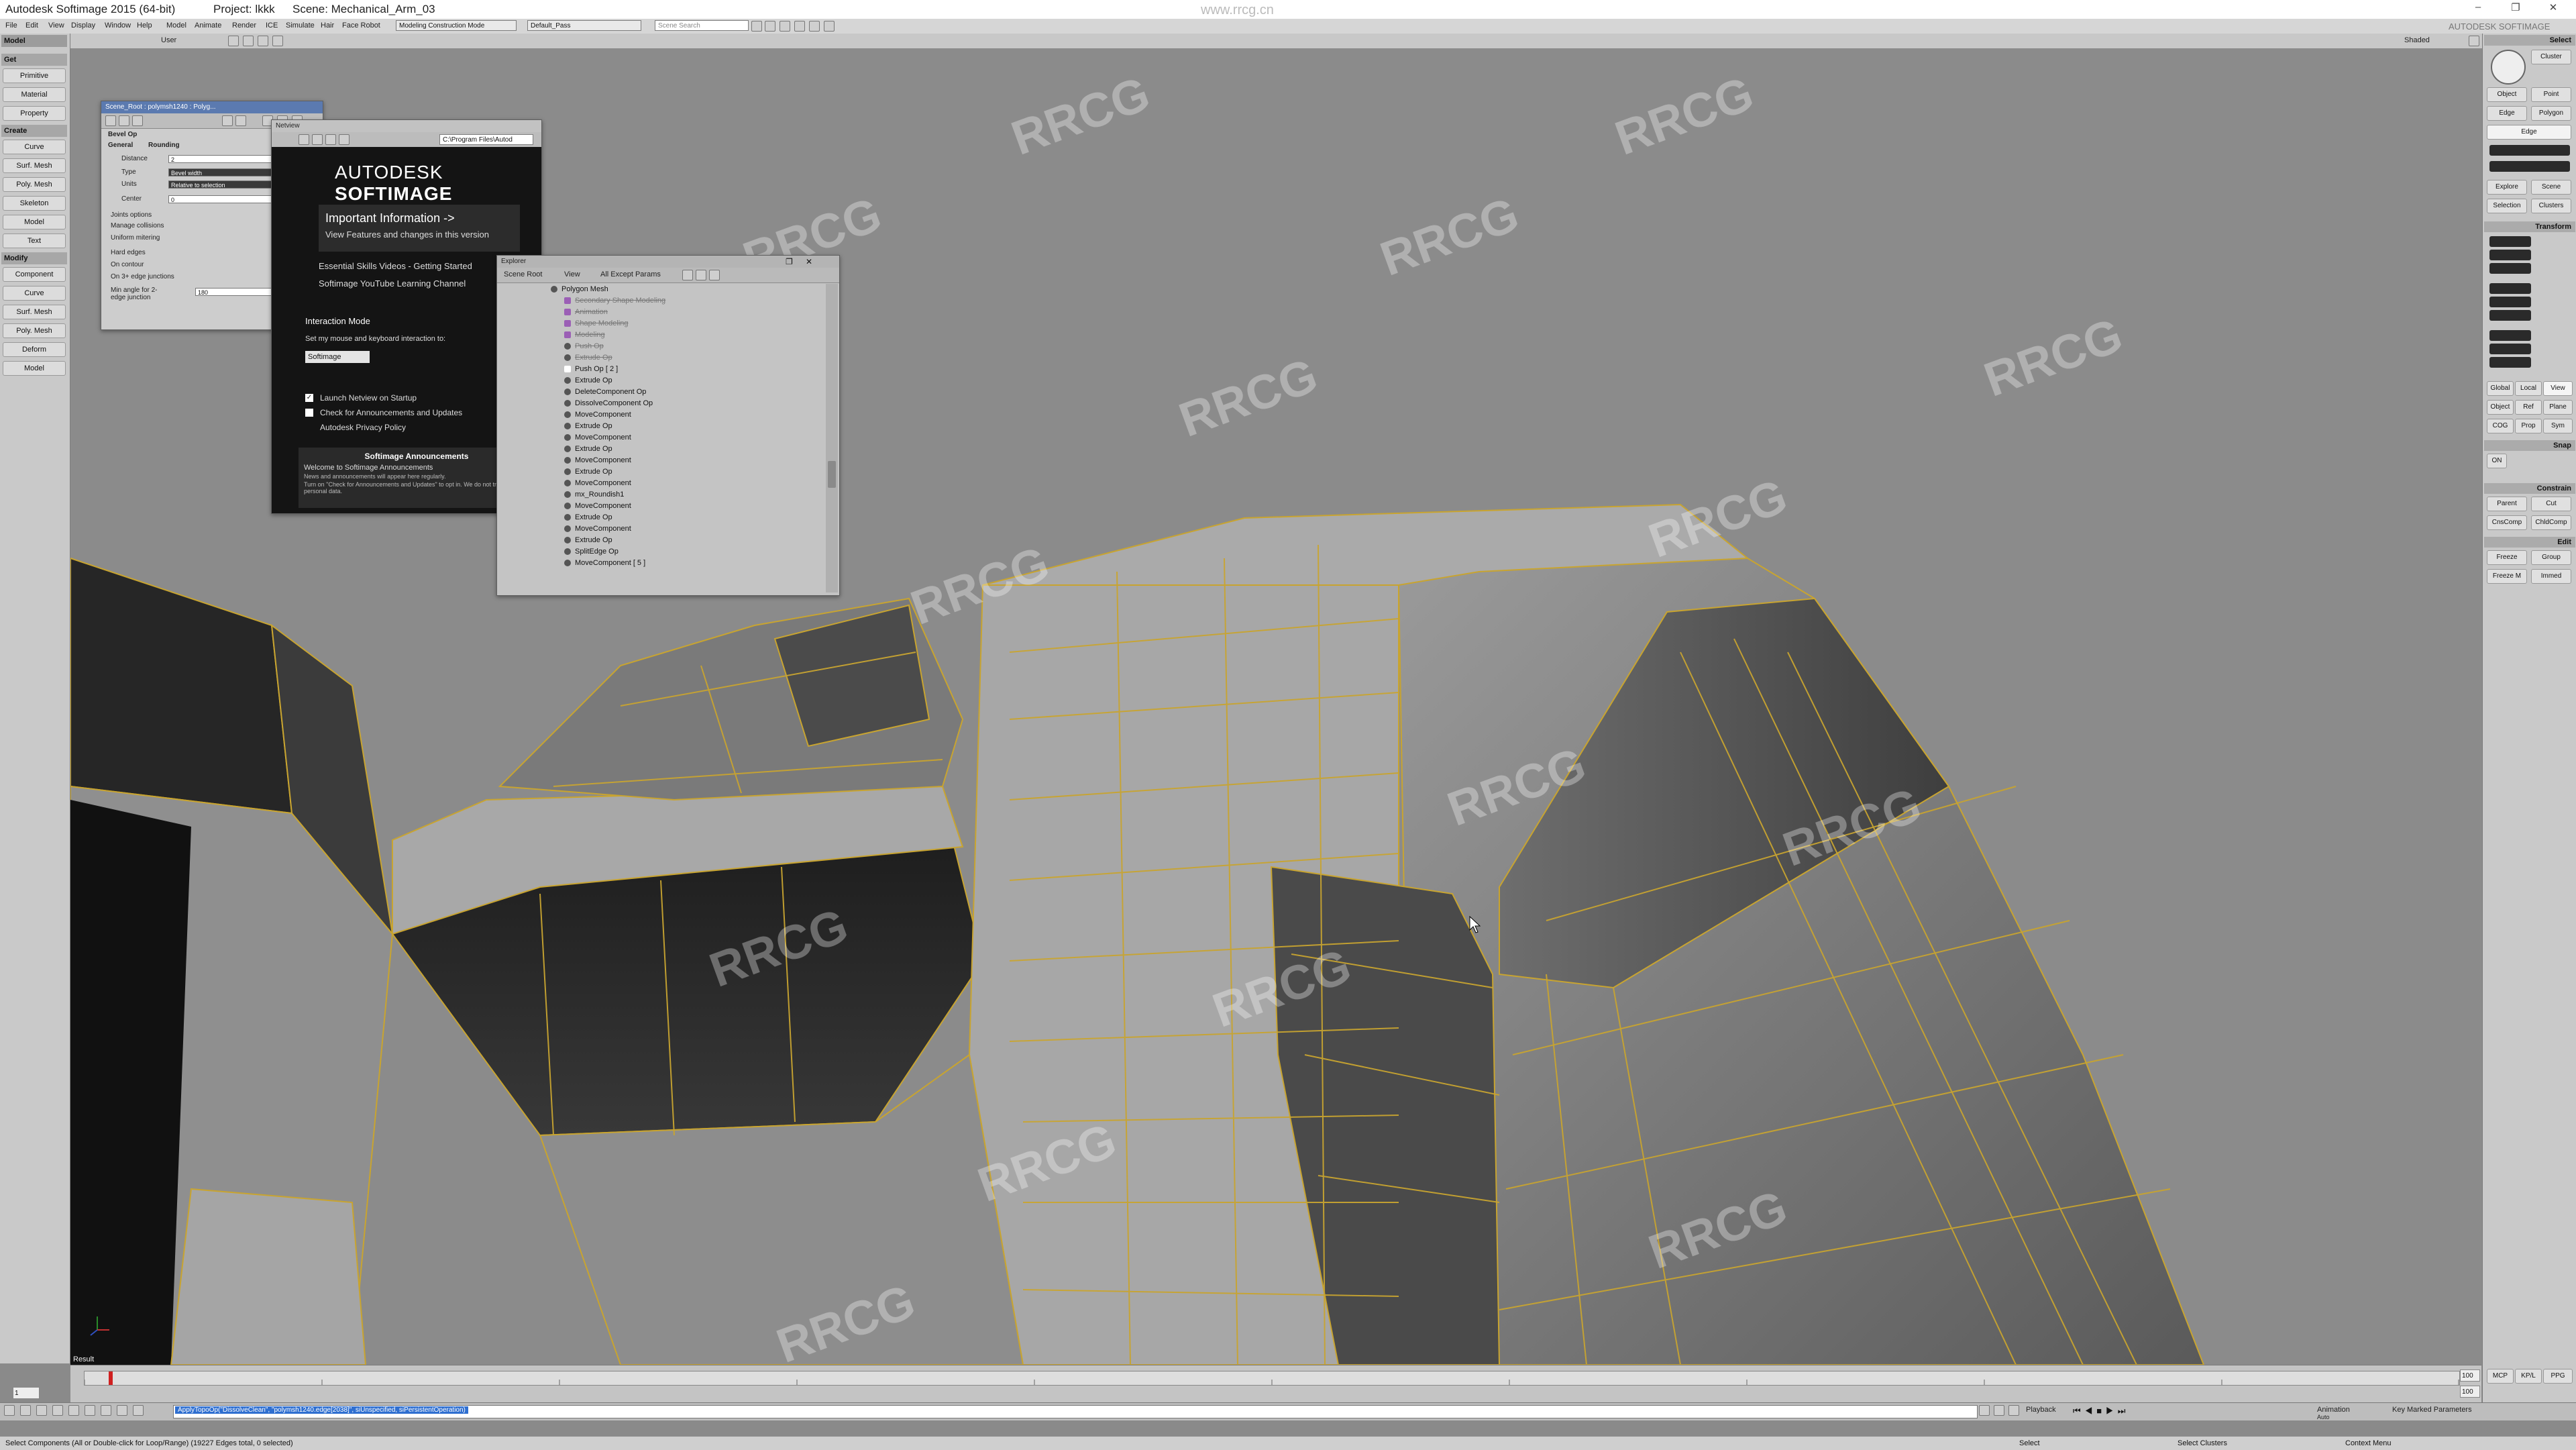  Describe the element at coordinates (456, 25) in the screenshot. I see `layout-combo: Modeling Construction Mode` at that location.